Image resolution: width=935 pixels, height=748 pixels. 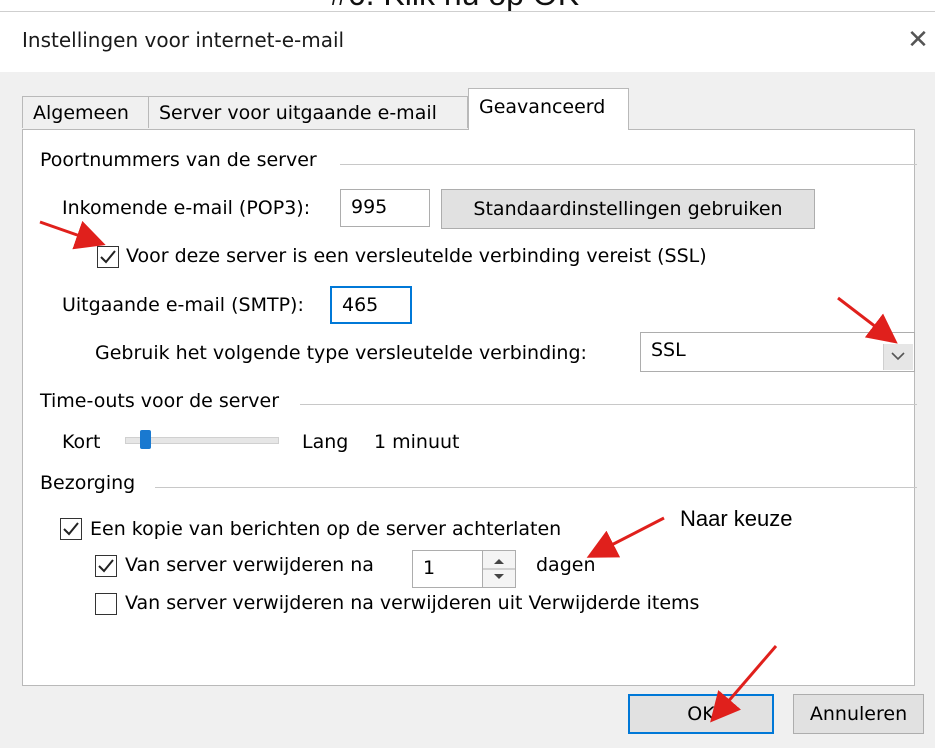 I want to click on close-icon: ✕, so click(x=918, y=40).